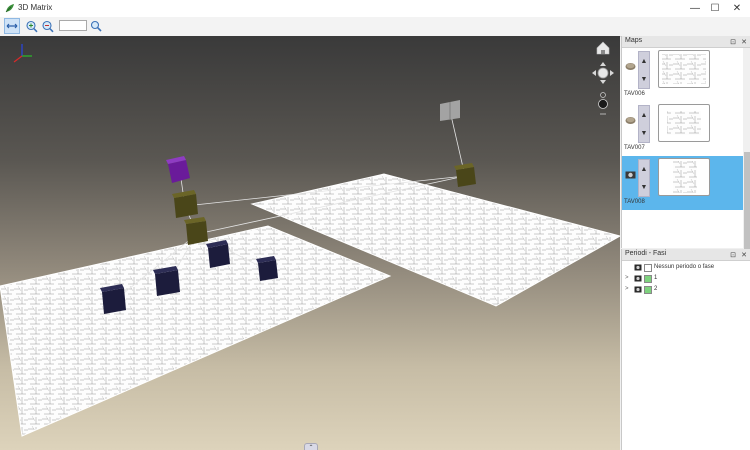  What do you see at coordinates (747, 207) in the screenshot?
I see `maps-scroll-thumb` at bounding box center [747, 207].